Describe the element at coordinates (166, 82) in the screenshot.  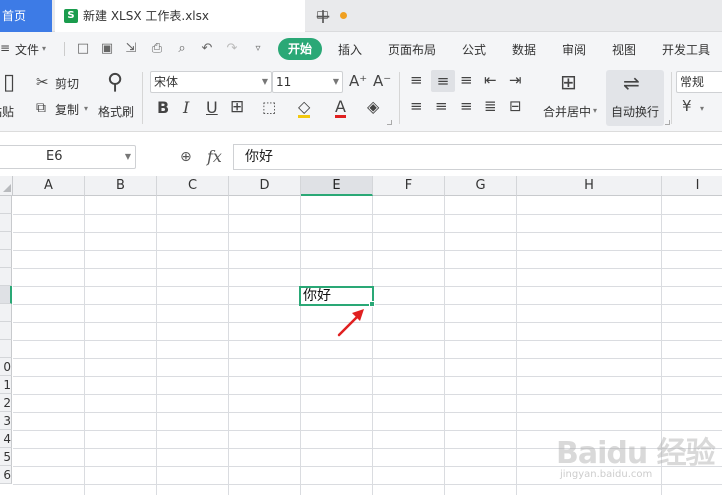
I see `font-name-value: 宋体` at that location.